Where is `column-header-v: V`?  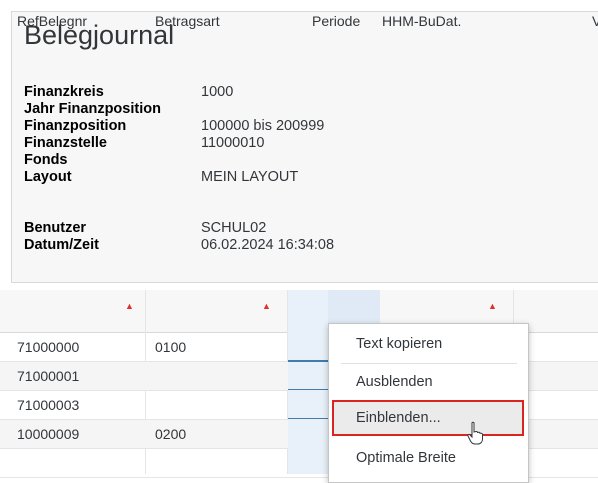 column-header-v: V is located at coordinates (595, 21).